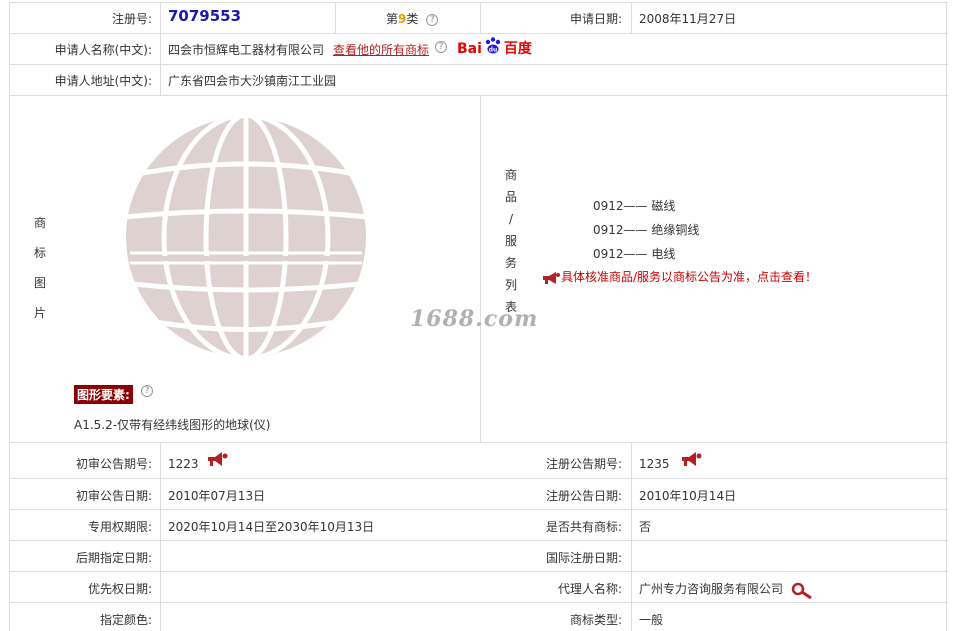  Describe the element at coordinates (271, 527) in the screenshot. I see `exclusive-period-value: 2020年10月14日至2030年10月13日` at that location.